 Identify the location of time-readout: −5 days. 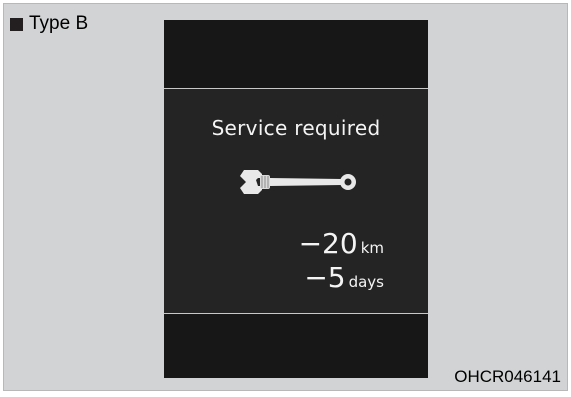
(344, 277).